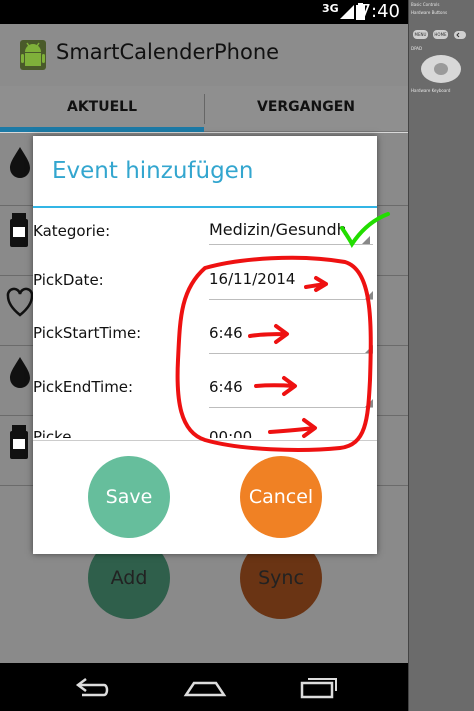 This screenshot has height=711, width=474. Describe the element at coordinates (68, 280) in the screenshot. I see `pickdate-label: PickDate:` at that location.